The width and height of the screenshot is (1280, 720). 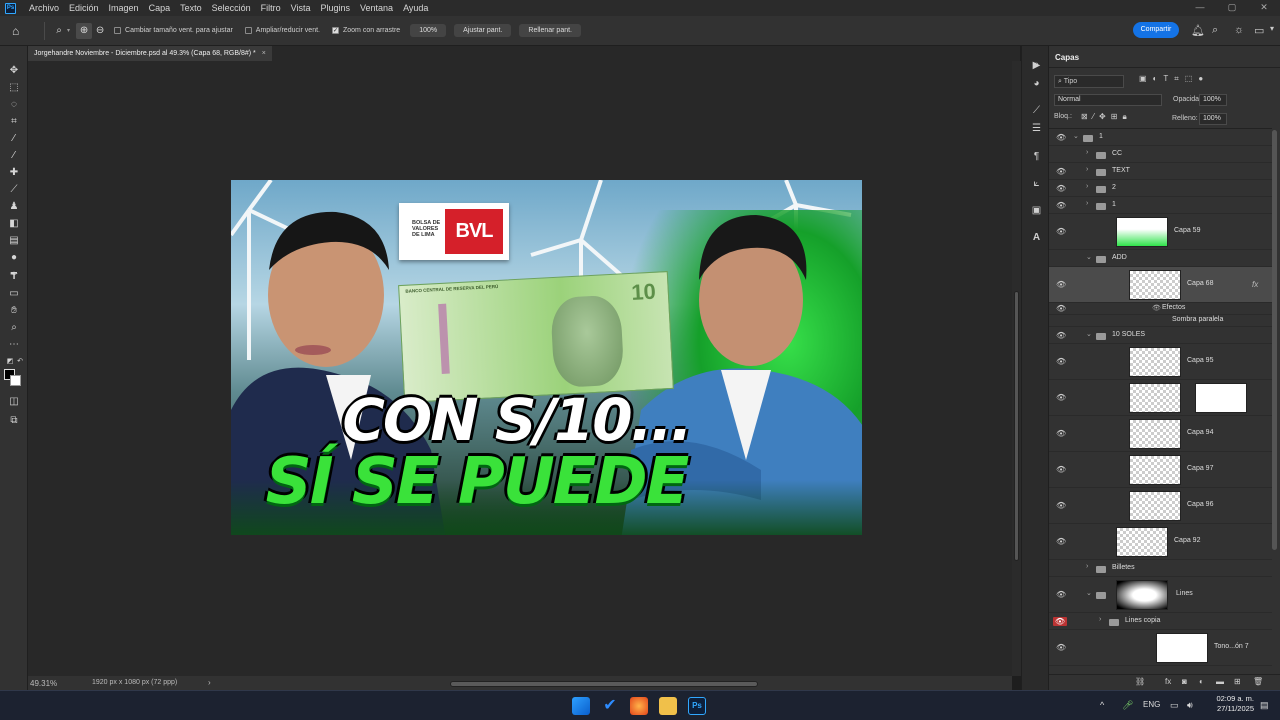 What do you see at coordinates (1200, 504) in the screenshot?
I see `layer-name: Capa 96` at bounding box center [1200, 504].